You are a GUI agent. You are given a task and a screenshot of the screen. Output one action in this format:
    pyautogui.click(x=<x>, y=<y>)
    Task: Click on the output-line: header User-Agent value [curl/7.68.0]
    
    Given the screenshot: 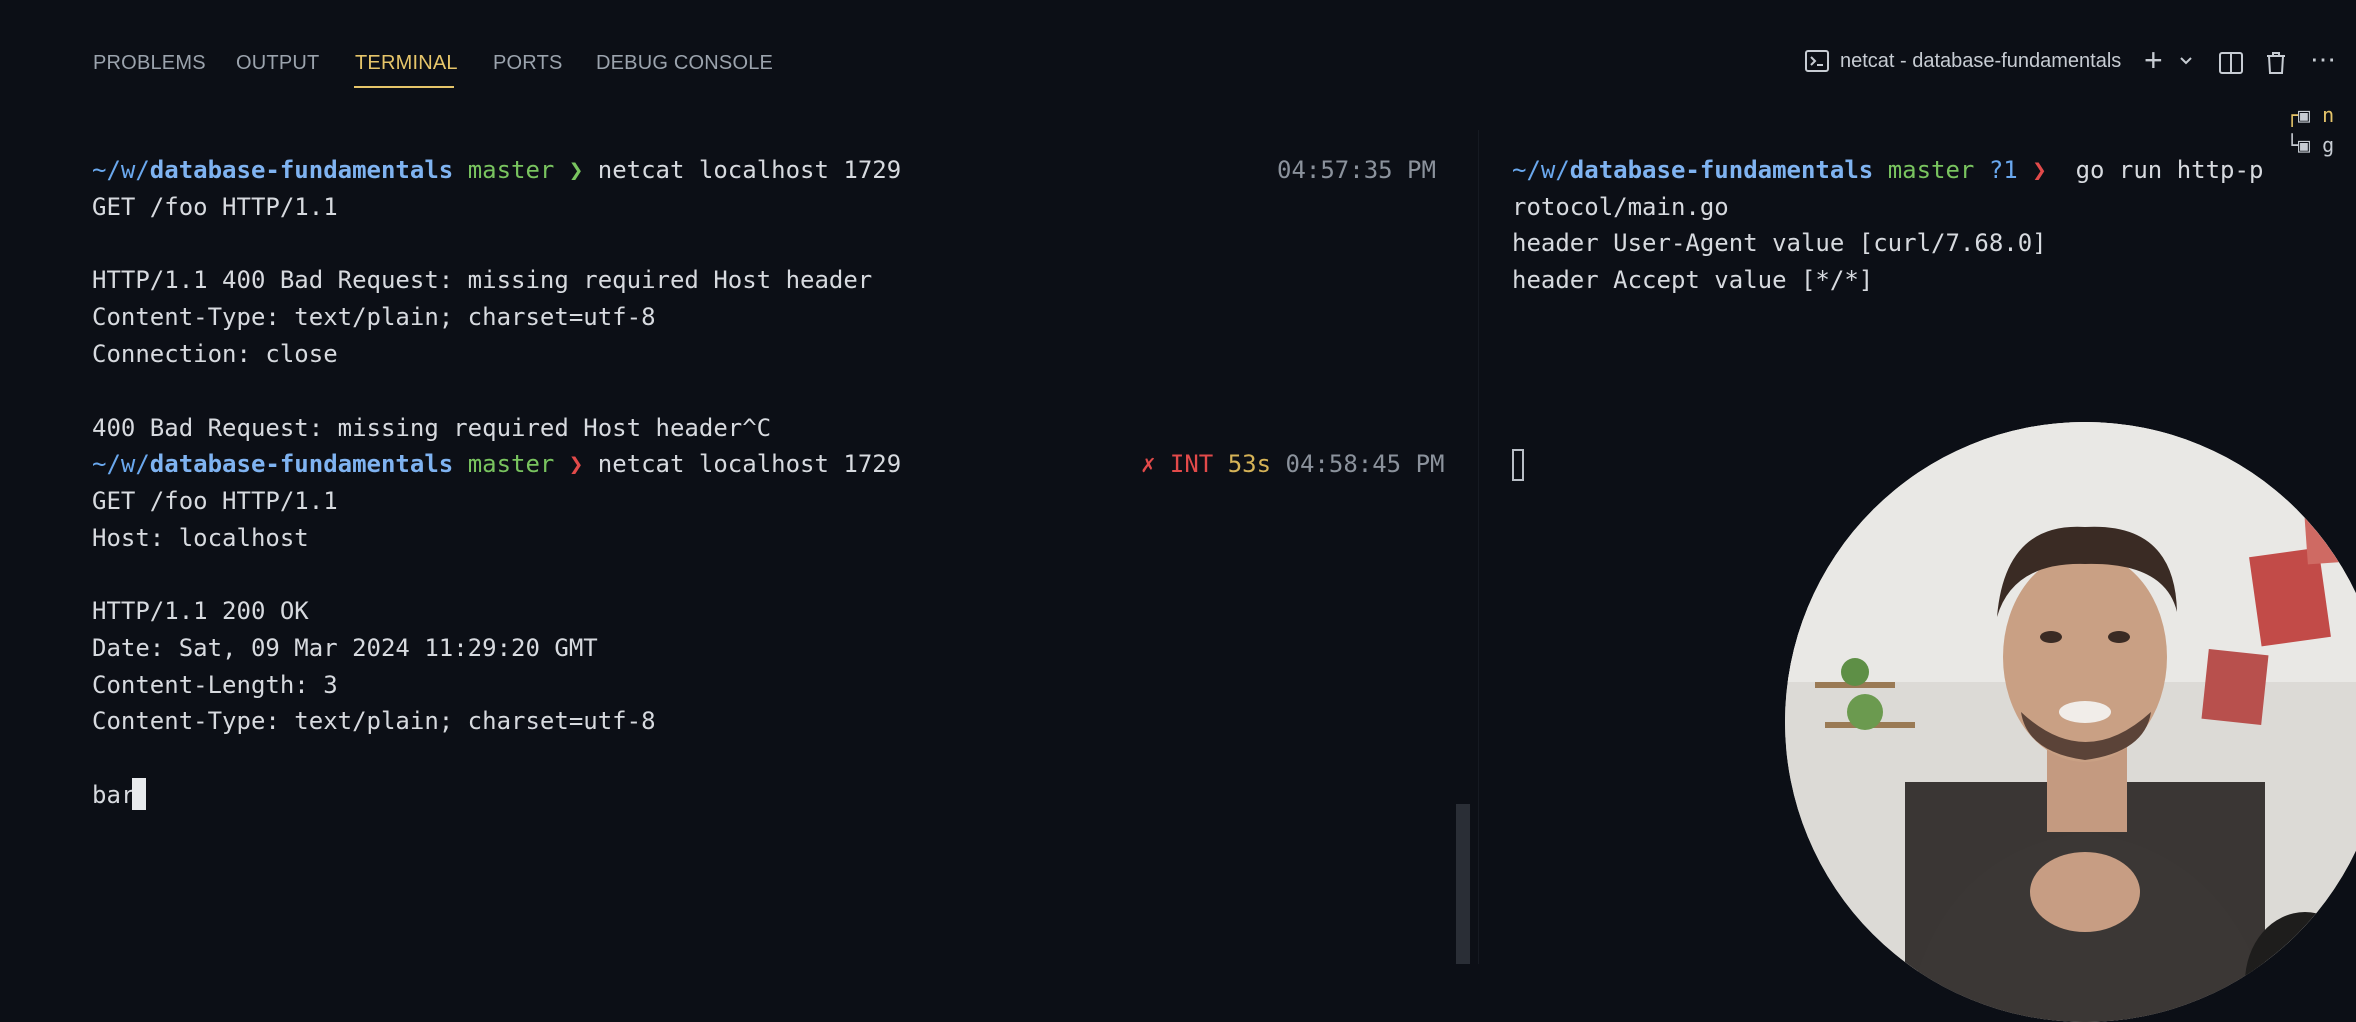 What is the action you would take?
    pyautogui.click(x=1779, y=243)
    